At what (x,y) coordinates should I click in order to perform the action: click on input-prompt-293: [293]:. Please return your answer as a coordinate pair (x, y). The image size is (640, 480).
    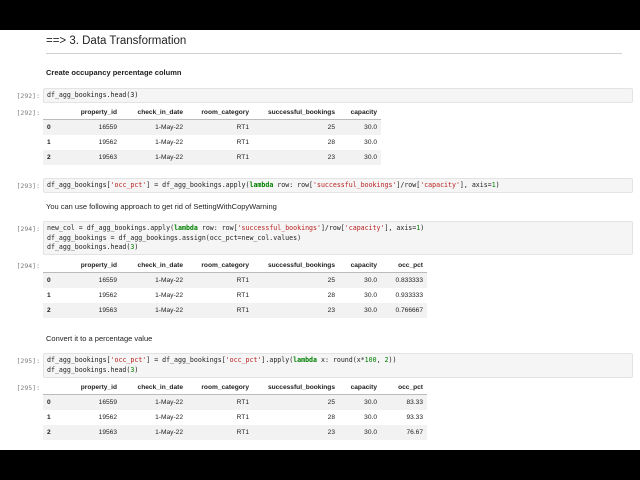
    Looking at the image, I should click on (28, 186).